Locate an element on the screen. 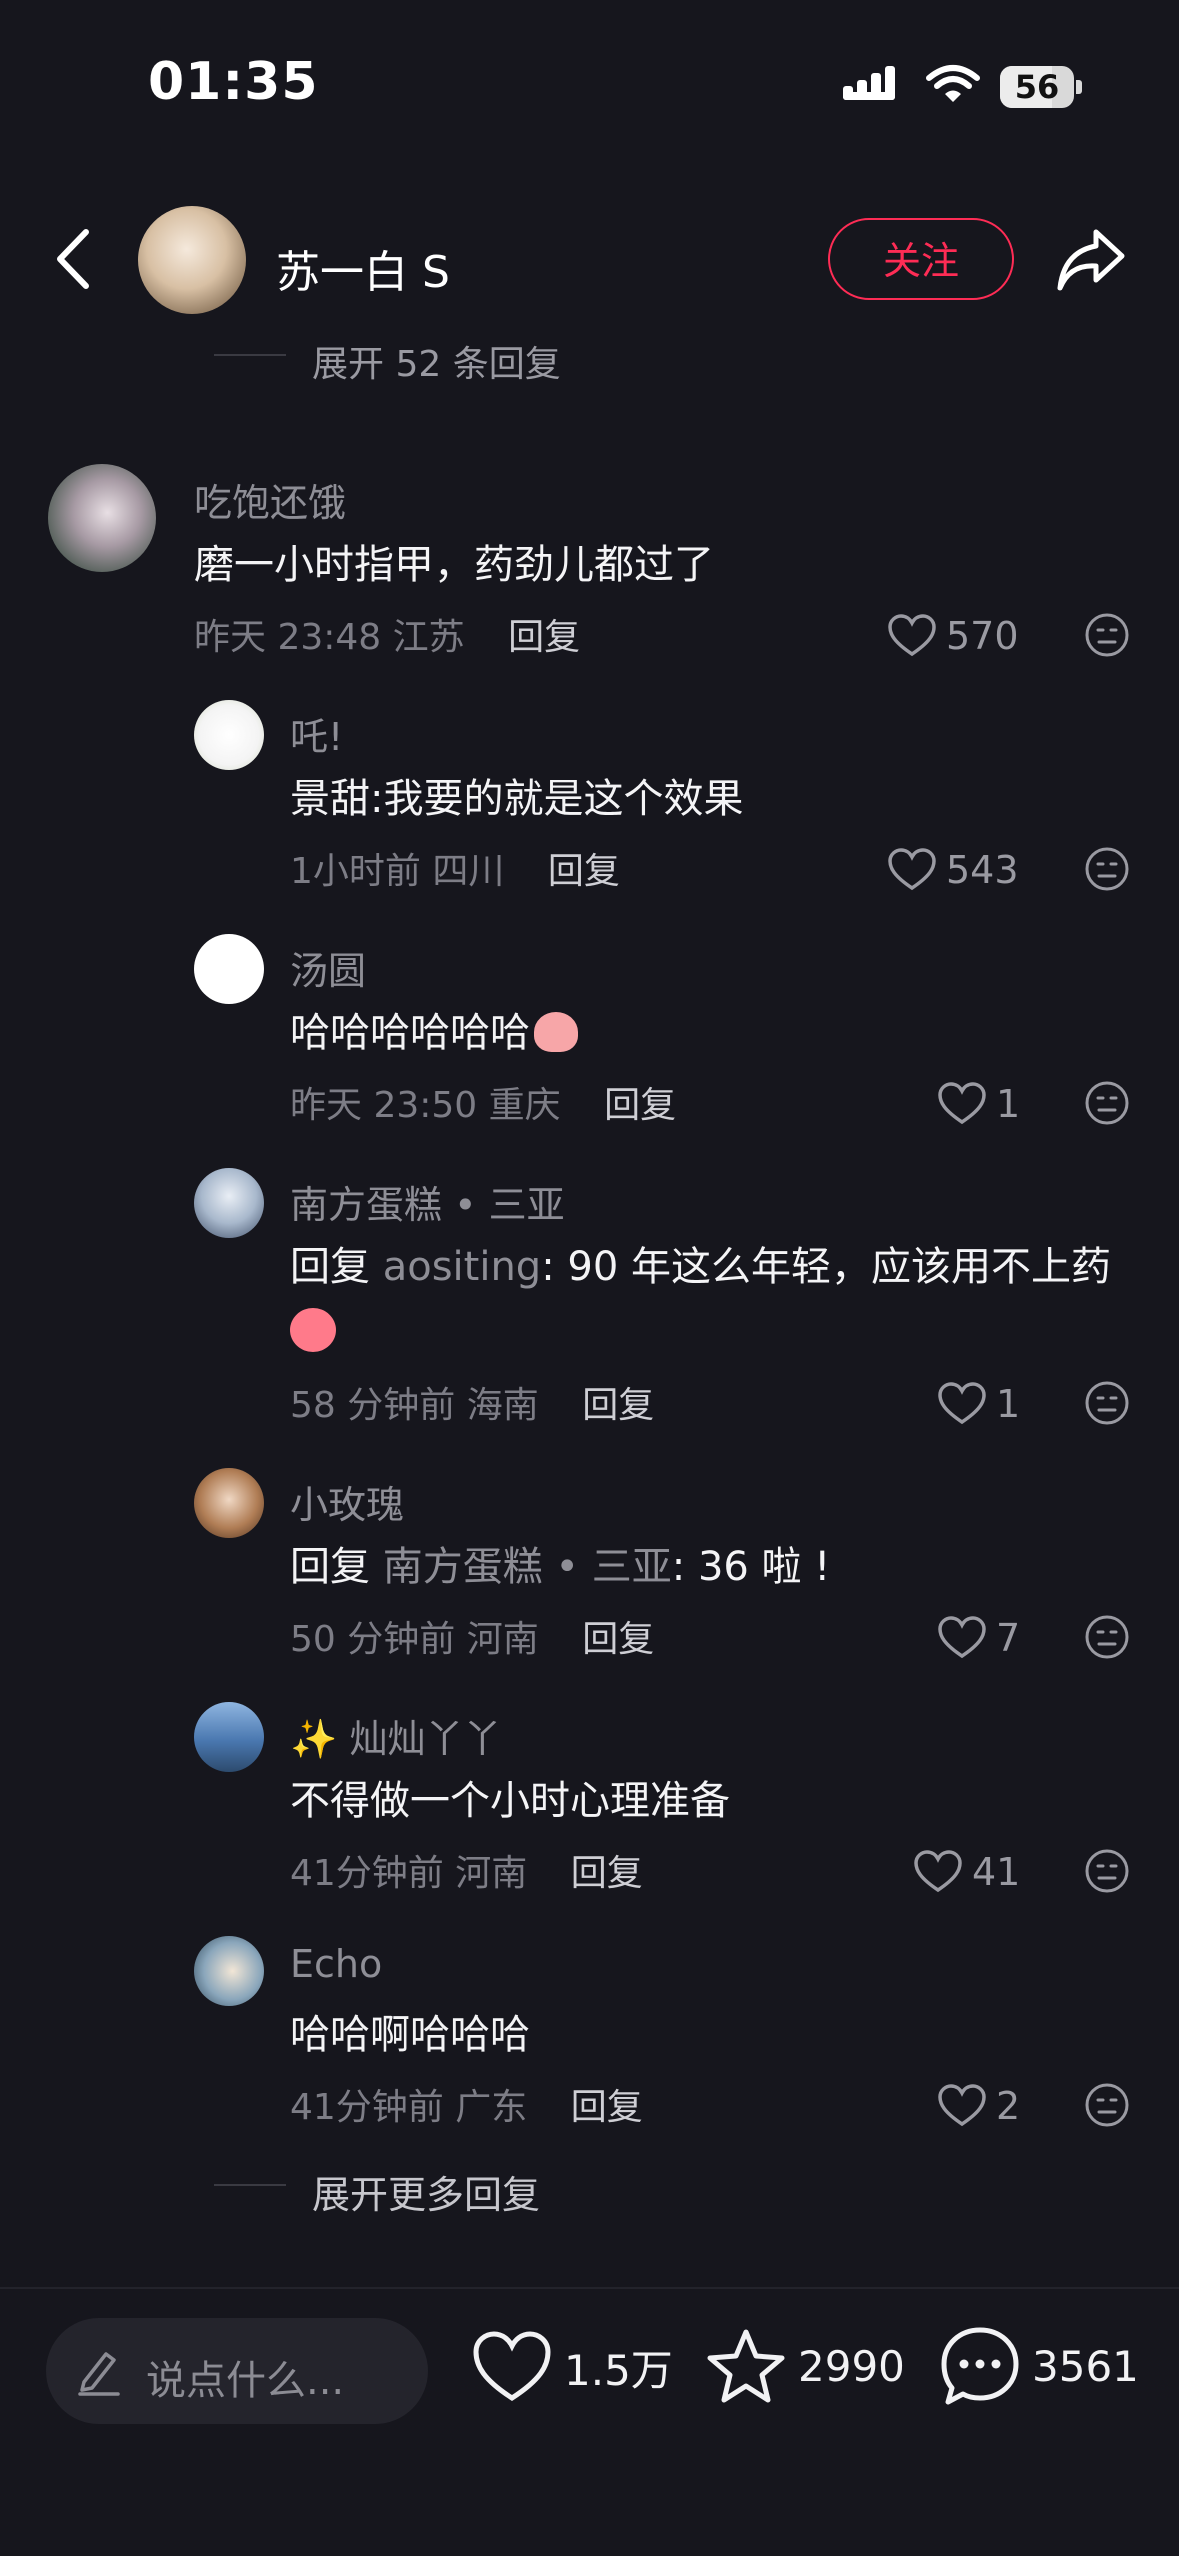 The height and width of the screenshot is (2556, 1179). signal-icon is located at coordinates (869, 83).